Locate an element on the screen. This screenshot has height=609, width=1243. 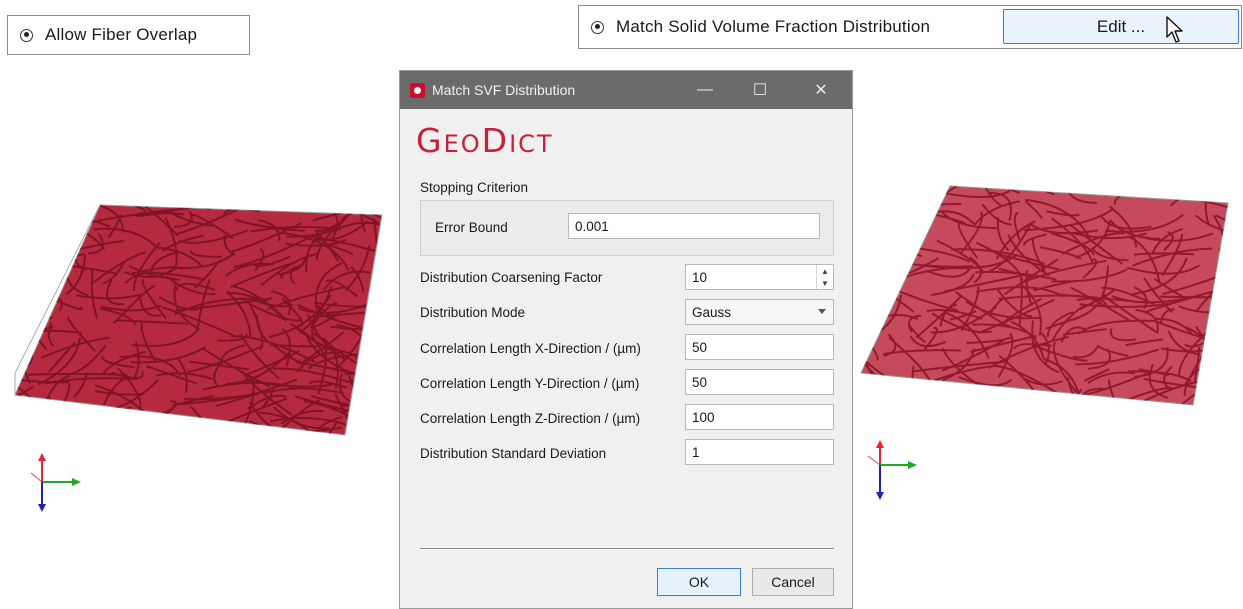
distribution-mode-select: Gauss is located at coordinates (759, 312).